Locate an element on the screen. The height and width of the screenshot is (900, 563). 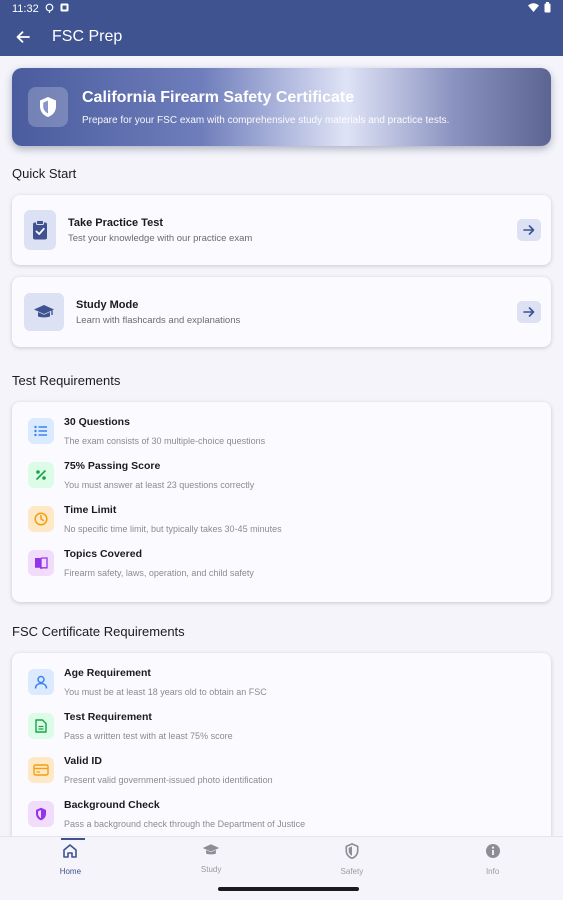
nav-label: Safety is located at coordinates (352, 871).